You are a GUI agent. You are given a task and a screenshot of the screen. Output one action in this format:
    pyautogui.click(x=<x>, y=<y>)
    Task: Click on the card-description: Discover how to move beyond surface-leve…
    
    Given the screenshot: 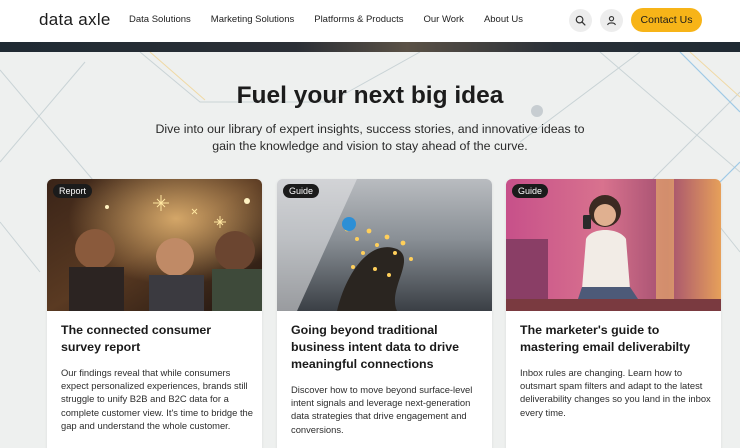 What is the action you would take?
    pyautogui.click(x=382, y=409)
    